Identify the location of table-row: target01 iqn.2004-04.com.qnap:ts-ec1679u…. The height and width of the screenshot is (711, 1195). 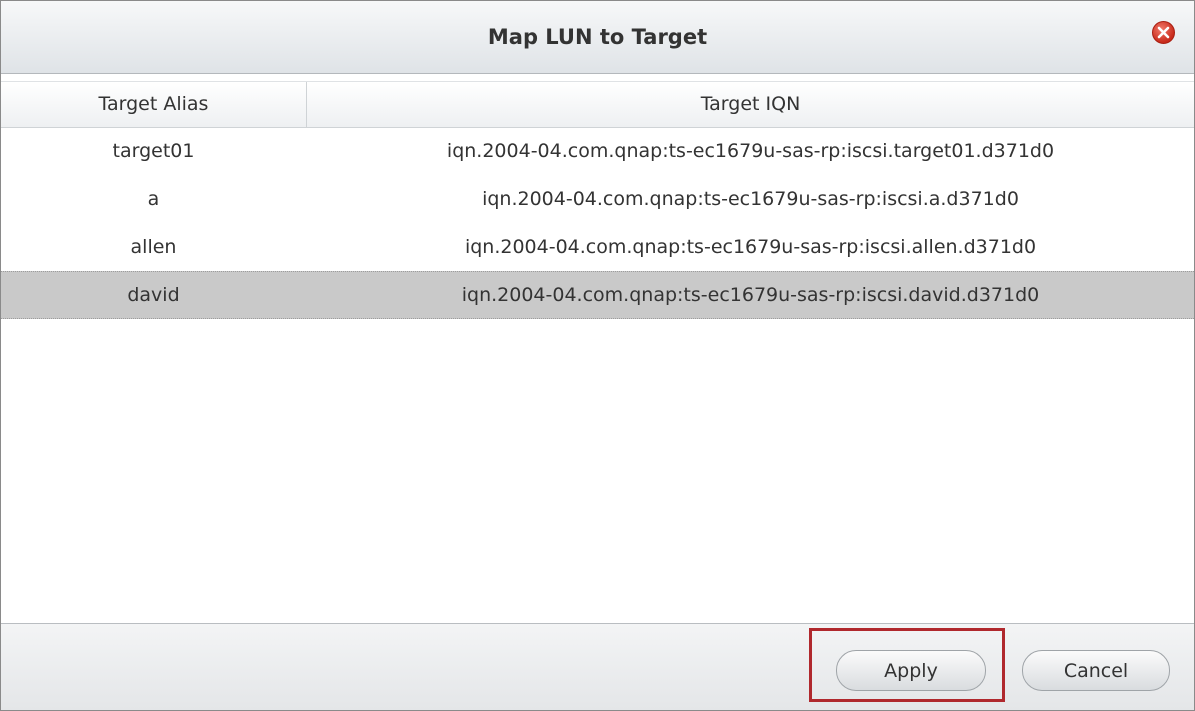
(597, 151).